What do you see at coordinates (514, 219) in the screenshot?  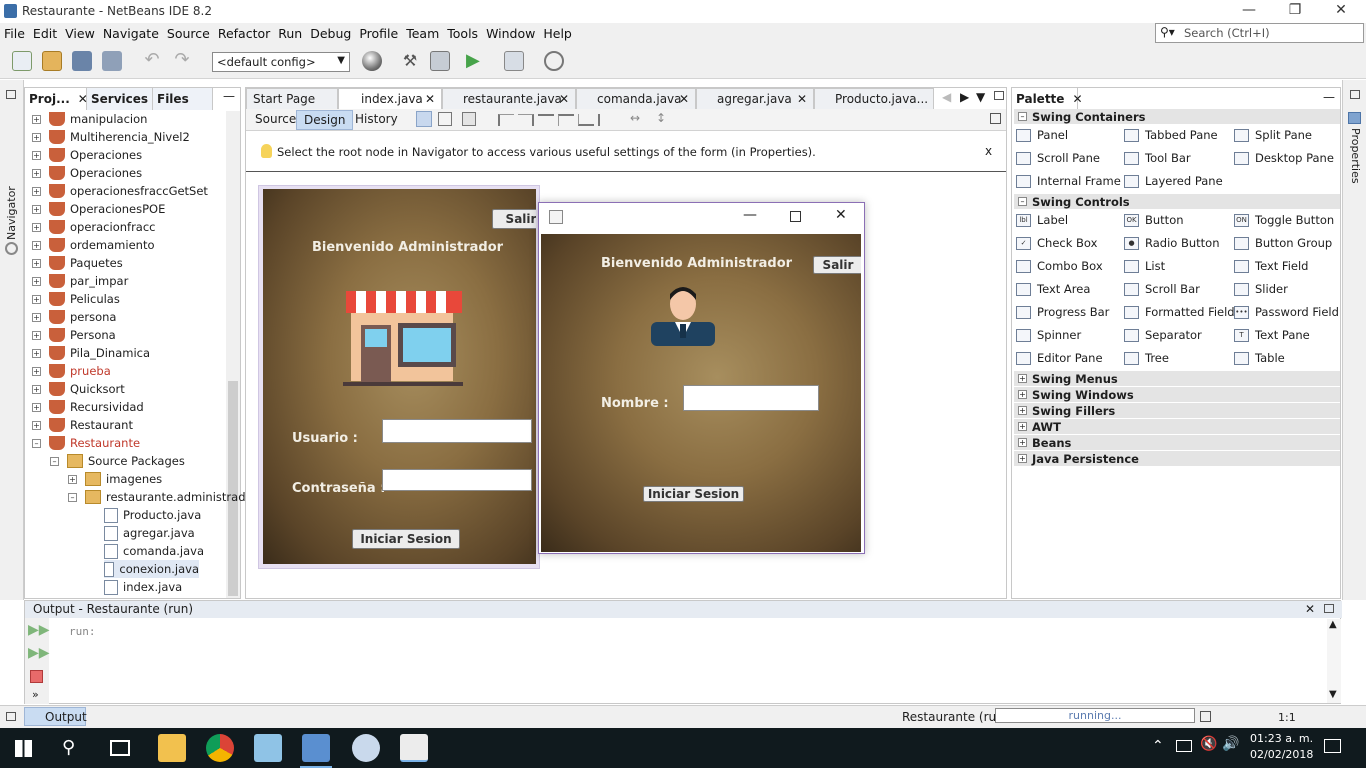 I see `salir-button: Salir` at bounding box center [514, 219].